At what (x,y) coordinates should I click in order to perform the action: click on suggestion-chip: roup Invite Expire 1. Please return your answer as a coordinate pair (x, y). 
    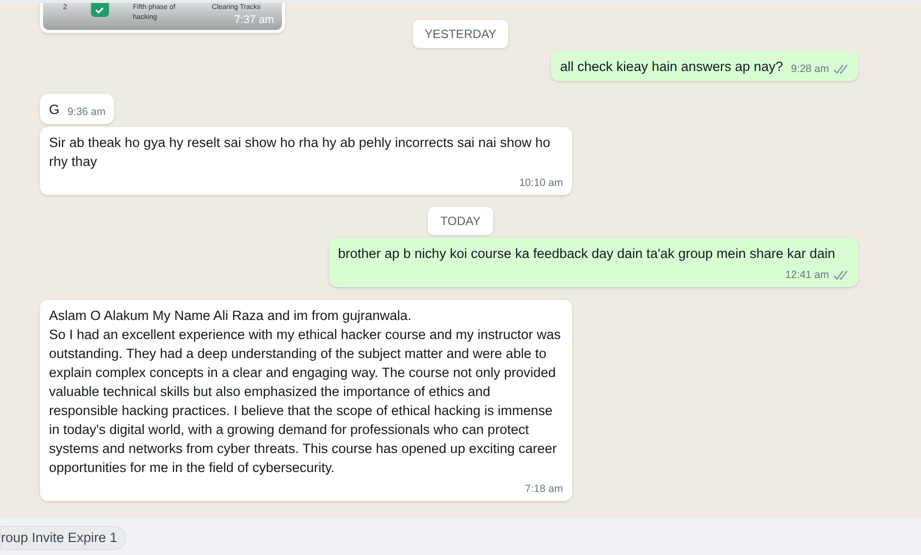
    Looking at the image, I should click on (63, 538).